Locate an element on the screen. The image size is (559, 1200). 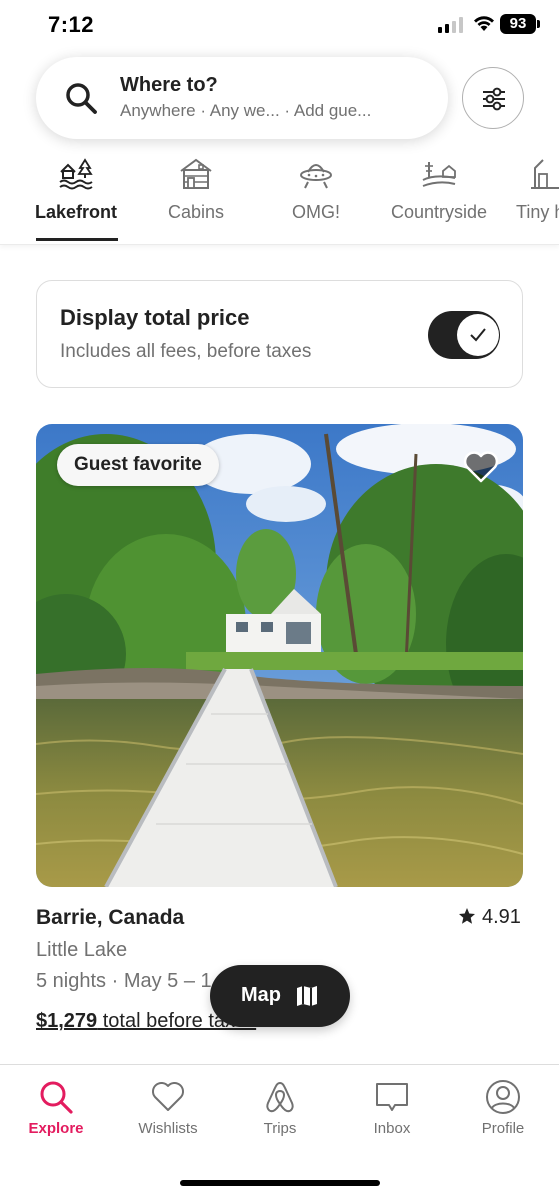
guest-favorite-badge: Guest favorite is located at coordinates (138, 465).